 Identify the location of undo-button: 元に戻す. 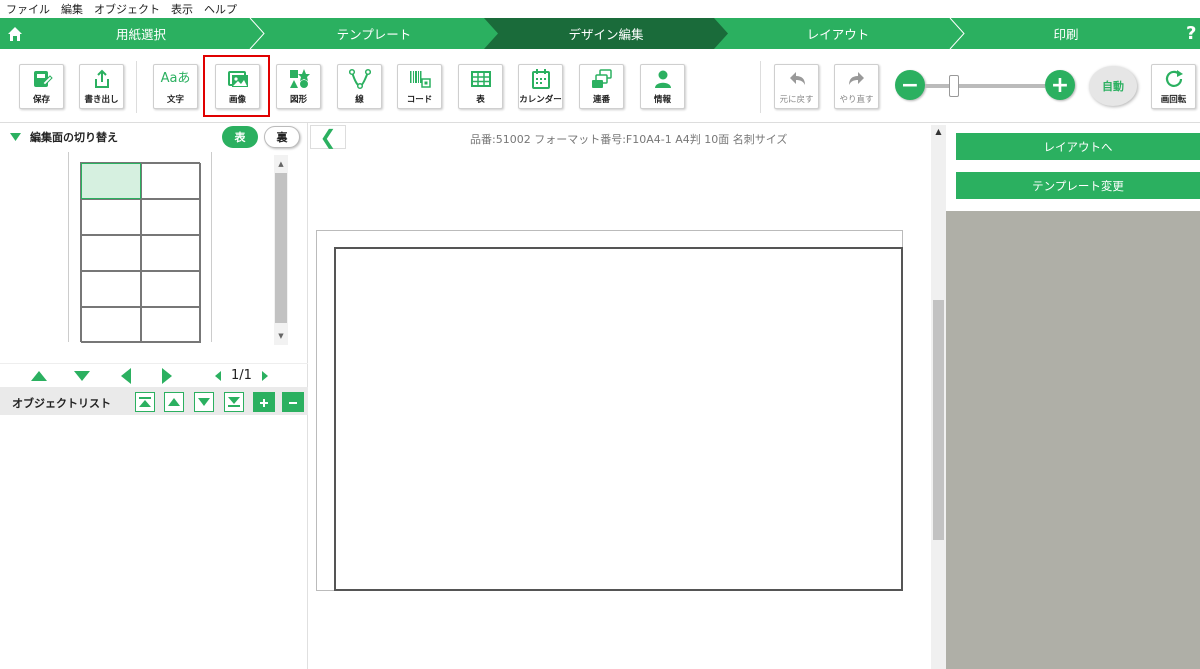
(796, 86).